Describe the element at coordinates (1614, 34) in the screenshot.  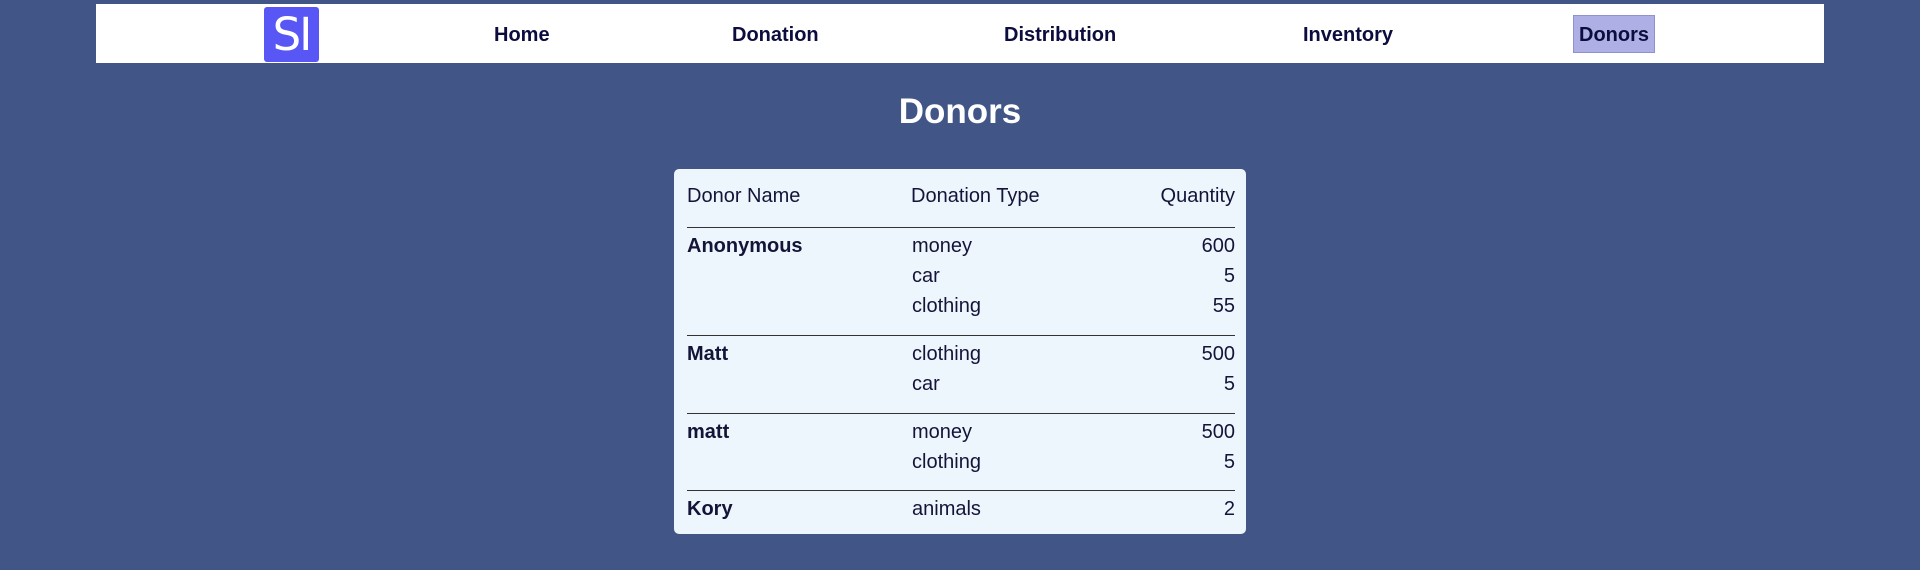
I see `nav-link-donors: Donors` at that location.